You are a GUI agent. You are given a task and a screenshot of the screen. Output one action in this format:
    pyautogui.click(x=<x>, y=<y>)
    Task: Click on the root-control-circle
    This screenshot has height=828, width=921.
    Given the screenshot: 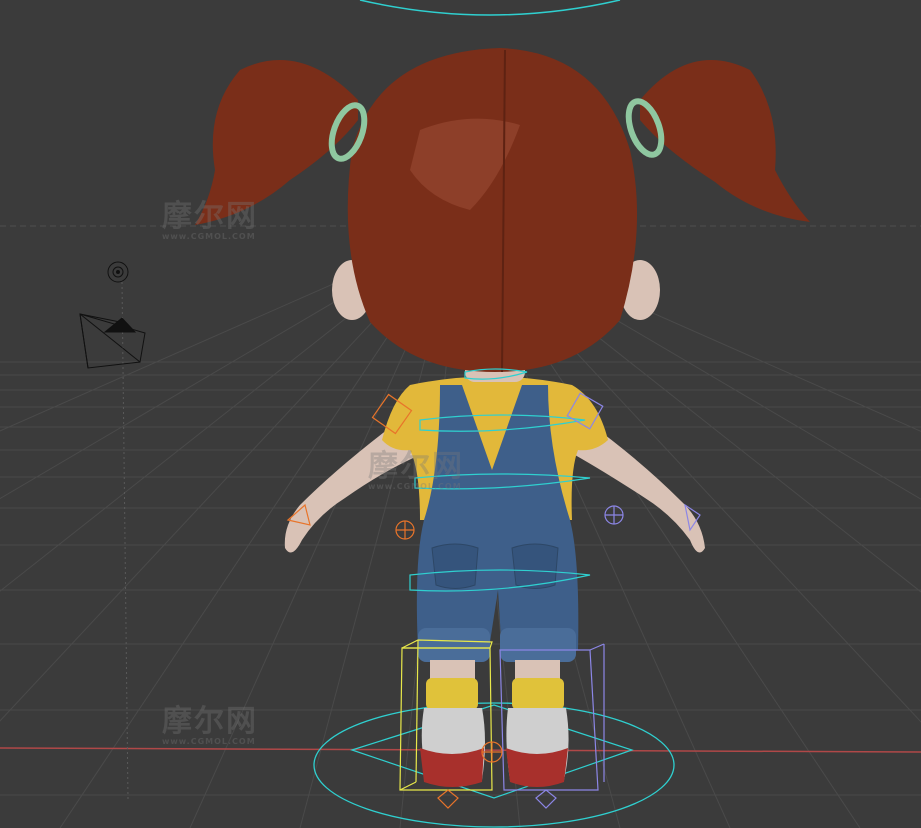 What is the action you would take?
    pyautogui.click(x=494, y=765)
    